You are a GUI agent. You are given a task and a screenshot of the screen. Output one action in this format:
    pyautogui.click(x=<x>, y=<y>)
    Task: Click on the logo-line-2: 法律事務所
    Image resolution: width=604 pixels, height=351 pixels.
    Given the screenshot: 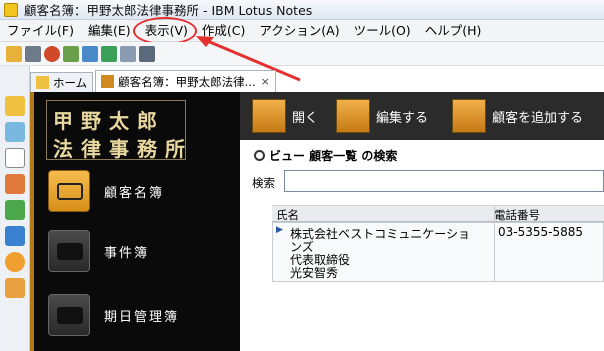 What is the action you would take?
    pyautogui.click(x=123, y=149)
    